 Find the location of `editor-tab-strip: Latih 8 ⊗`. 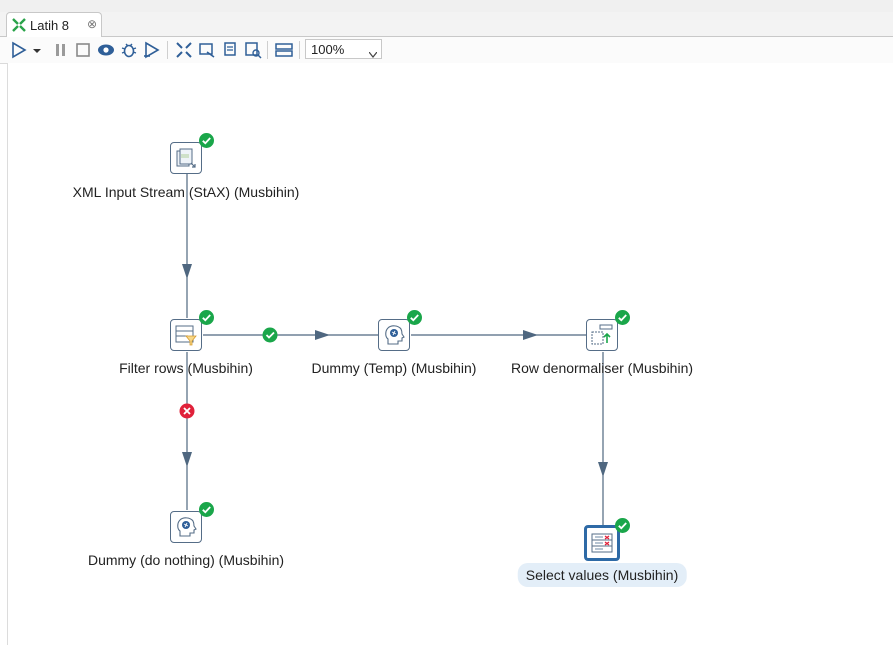

editor-tab-strip: Latih 8 ⊗ is located at coordinates (446, 24).